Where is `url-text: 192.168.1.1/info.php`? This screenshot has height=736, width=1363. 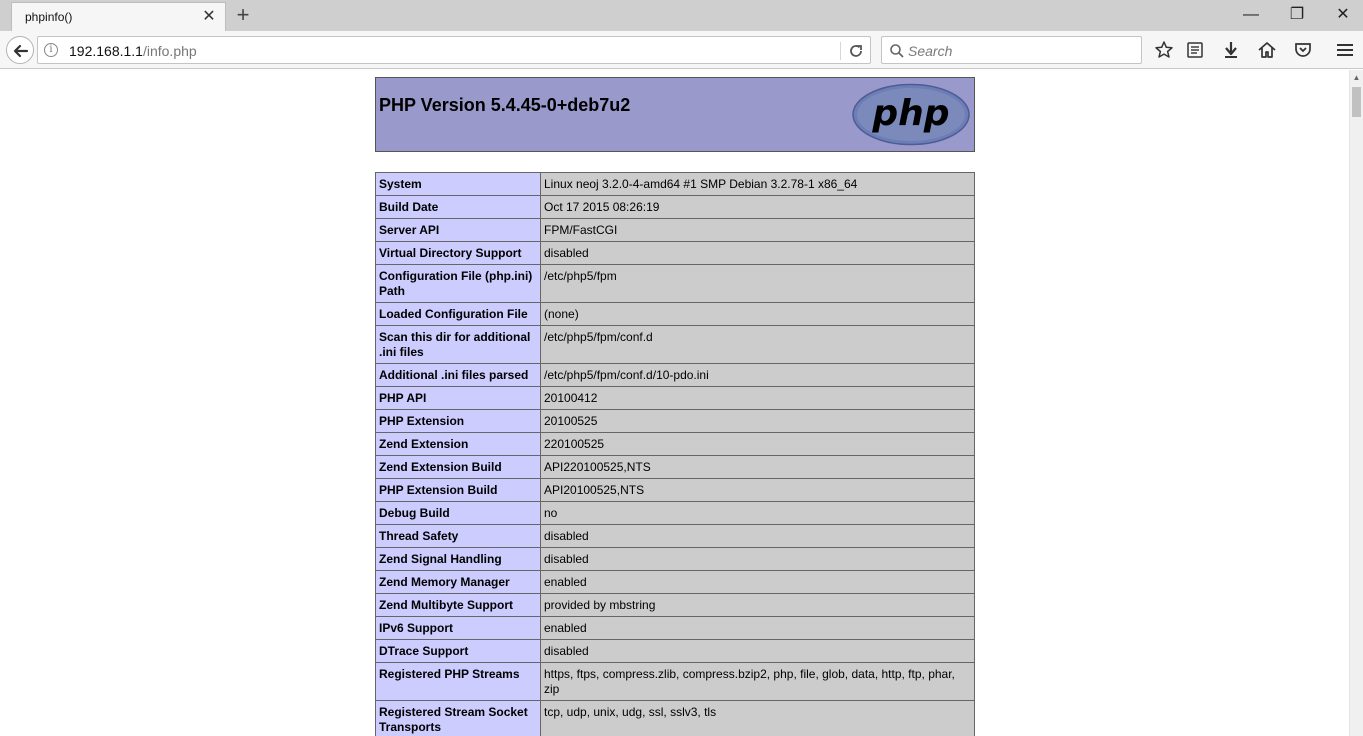
url-text: 192.168.1.1/info.php is located at coordinates (133, 51).